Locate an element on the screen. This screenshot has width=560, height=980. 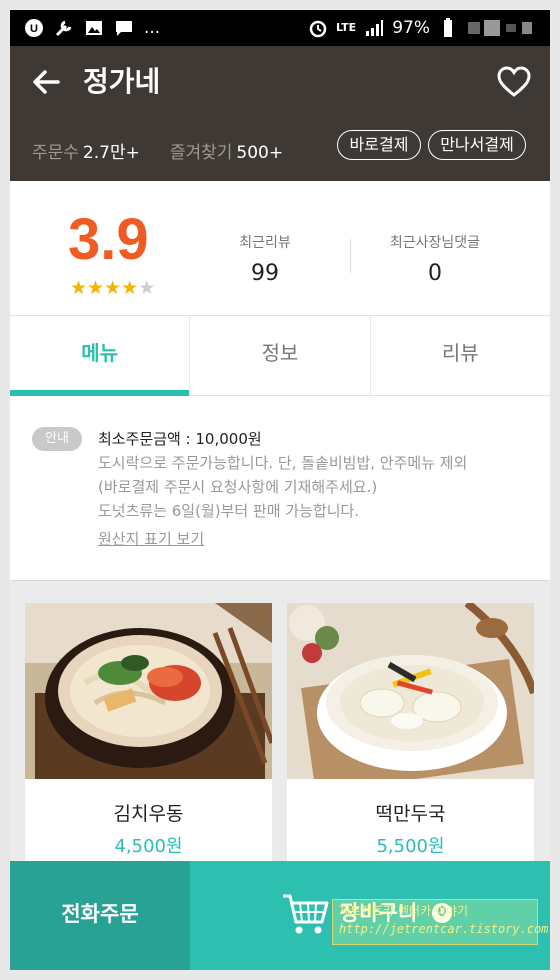
owner-replies: 최근사장님댓글 0 is located at coordinates (435, 261).